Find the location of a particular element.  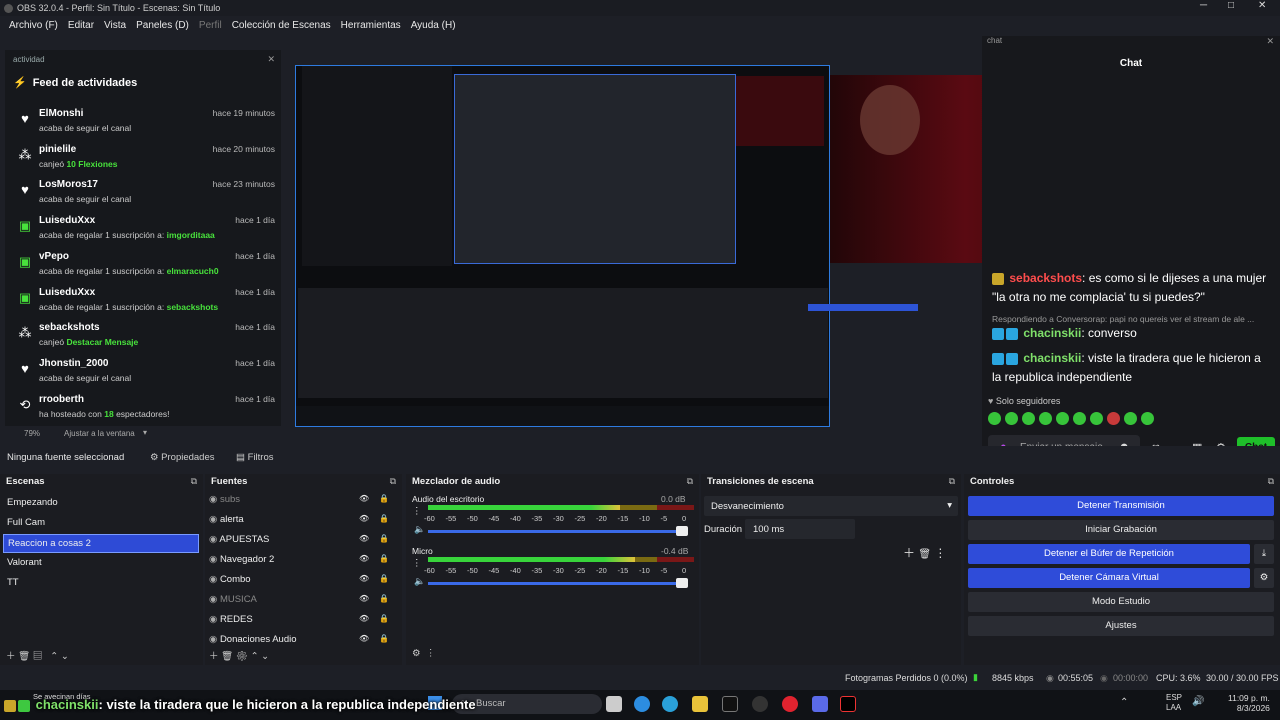

source-item: ◉ MUSICA 👁 🔒 is located at coordinates (303, 603).